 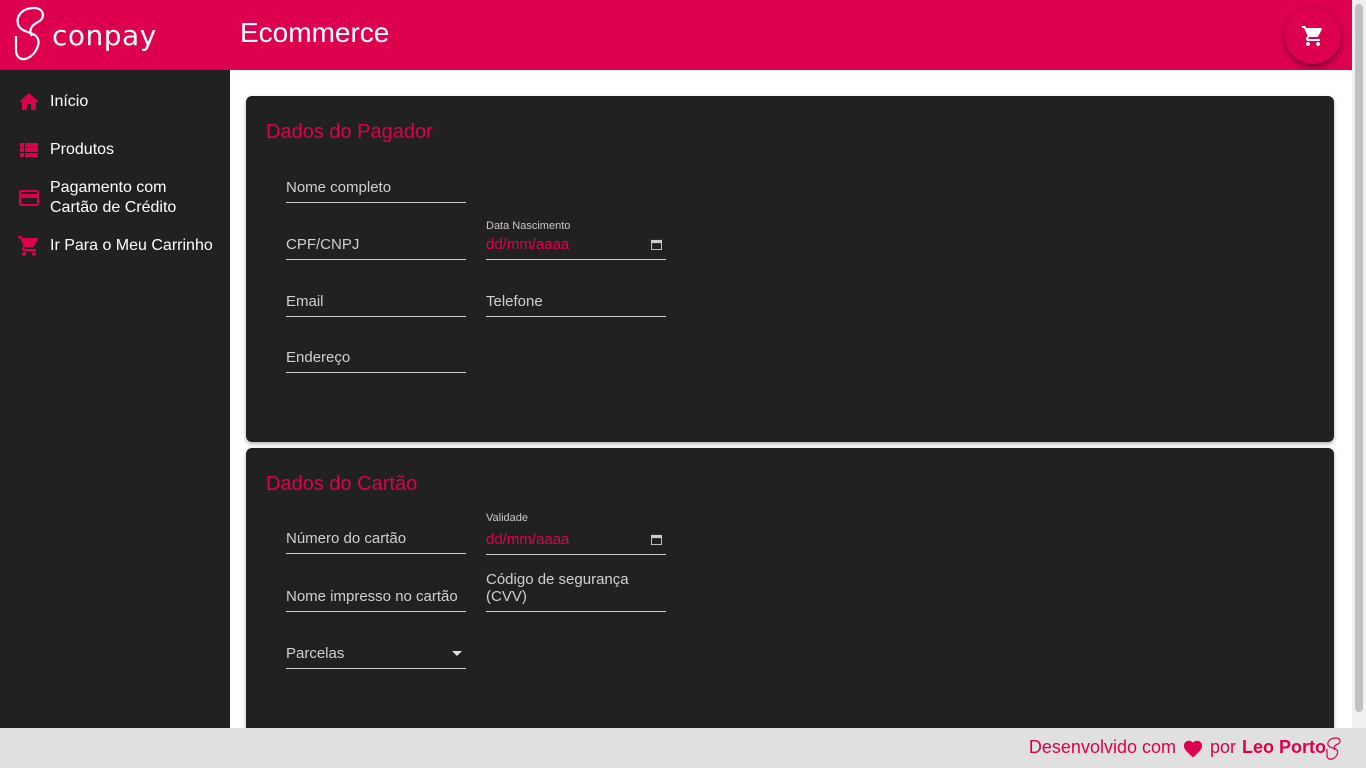 What do you see at coordinates (457, 653) in the screenshot?
I see `chevron-down-icon` at bounding box center [457, 653].